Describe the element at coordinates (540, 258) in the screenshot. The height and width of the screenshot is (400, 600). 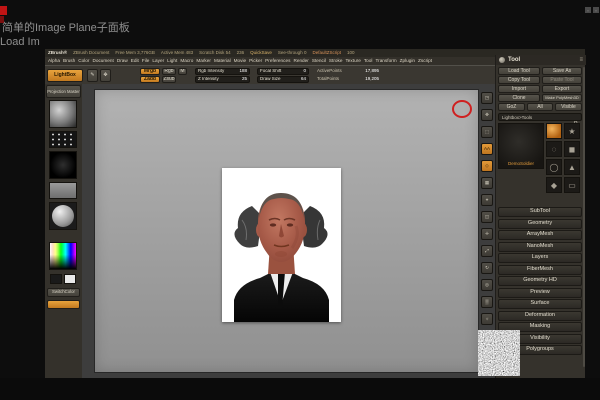
I see `section-layers: Layers` at that location.